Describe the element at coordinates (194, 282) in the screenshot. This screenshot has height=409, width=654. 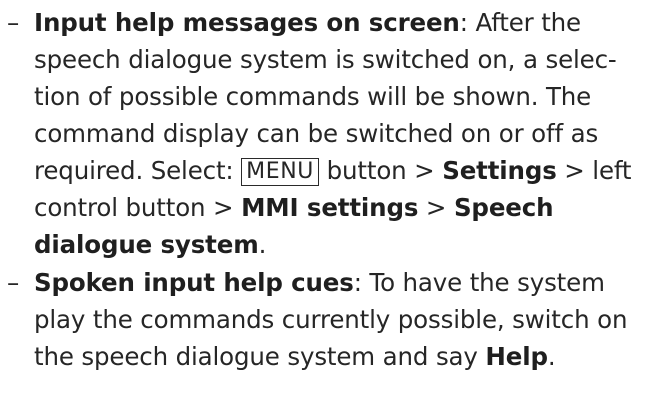
I see `item-title: Spoken input help cues` at that location.